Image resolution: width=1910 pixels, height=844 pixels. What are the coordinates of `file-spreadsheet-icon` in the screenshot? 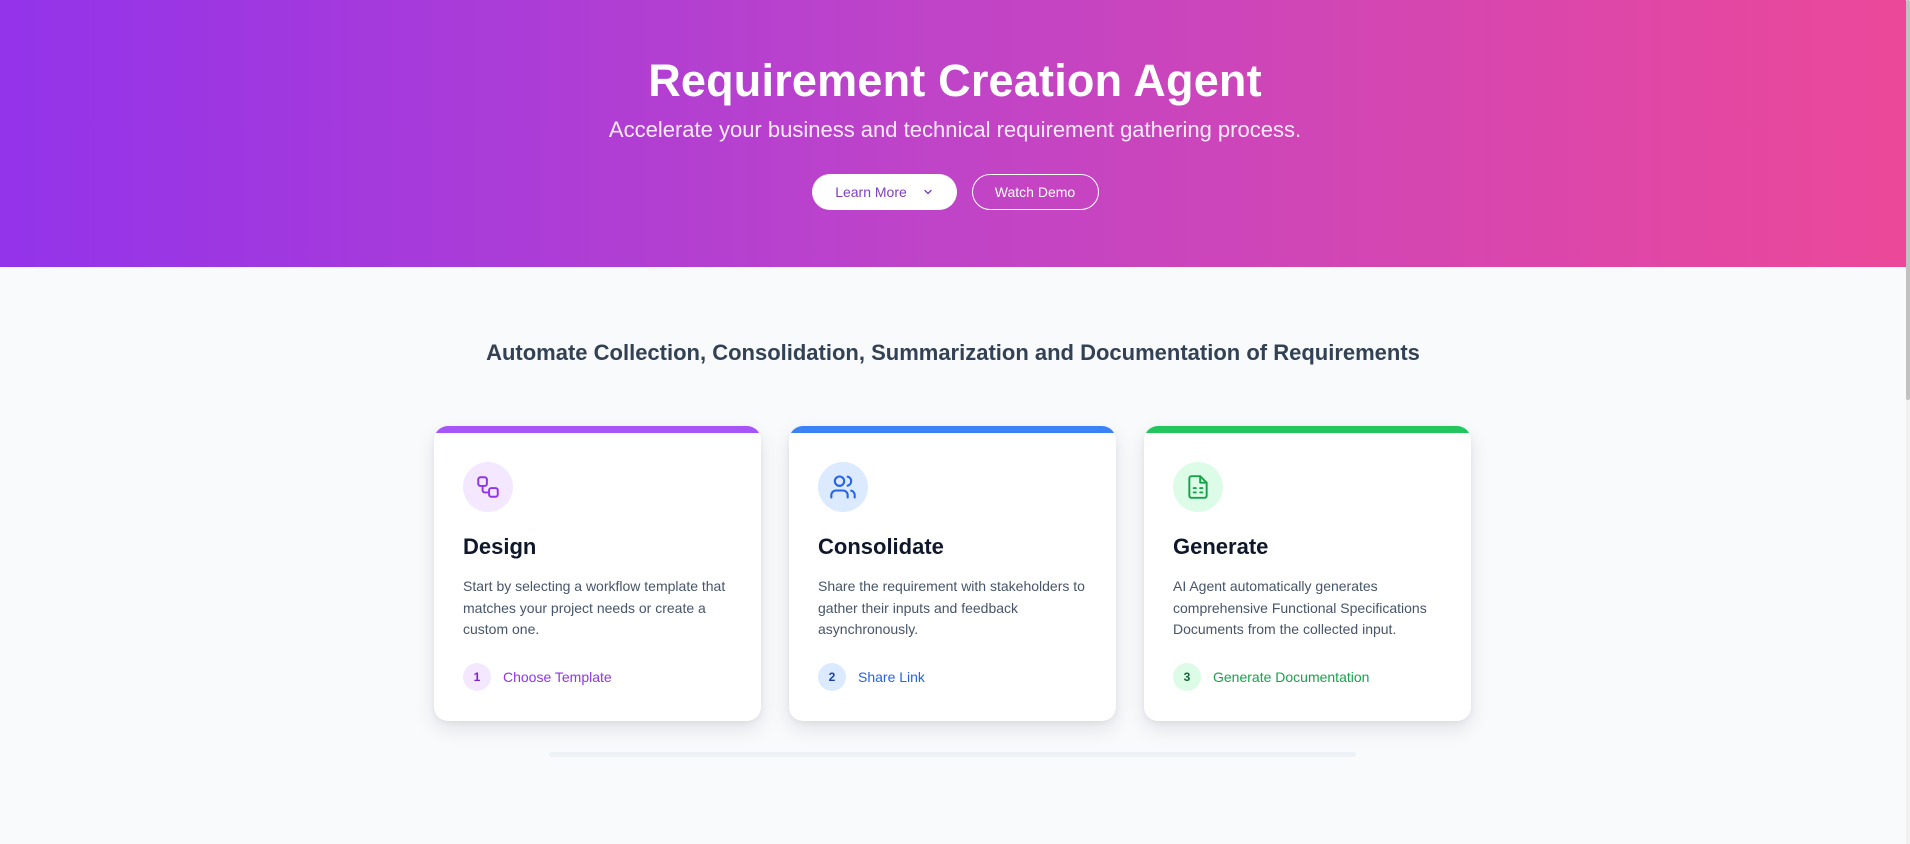 It's located at (1198, 487).